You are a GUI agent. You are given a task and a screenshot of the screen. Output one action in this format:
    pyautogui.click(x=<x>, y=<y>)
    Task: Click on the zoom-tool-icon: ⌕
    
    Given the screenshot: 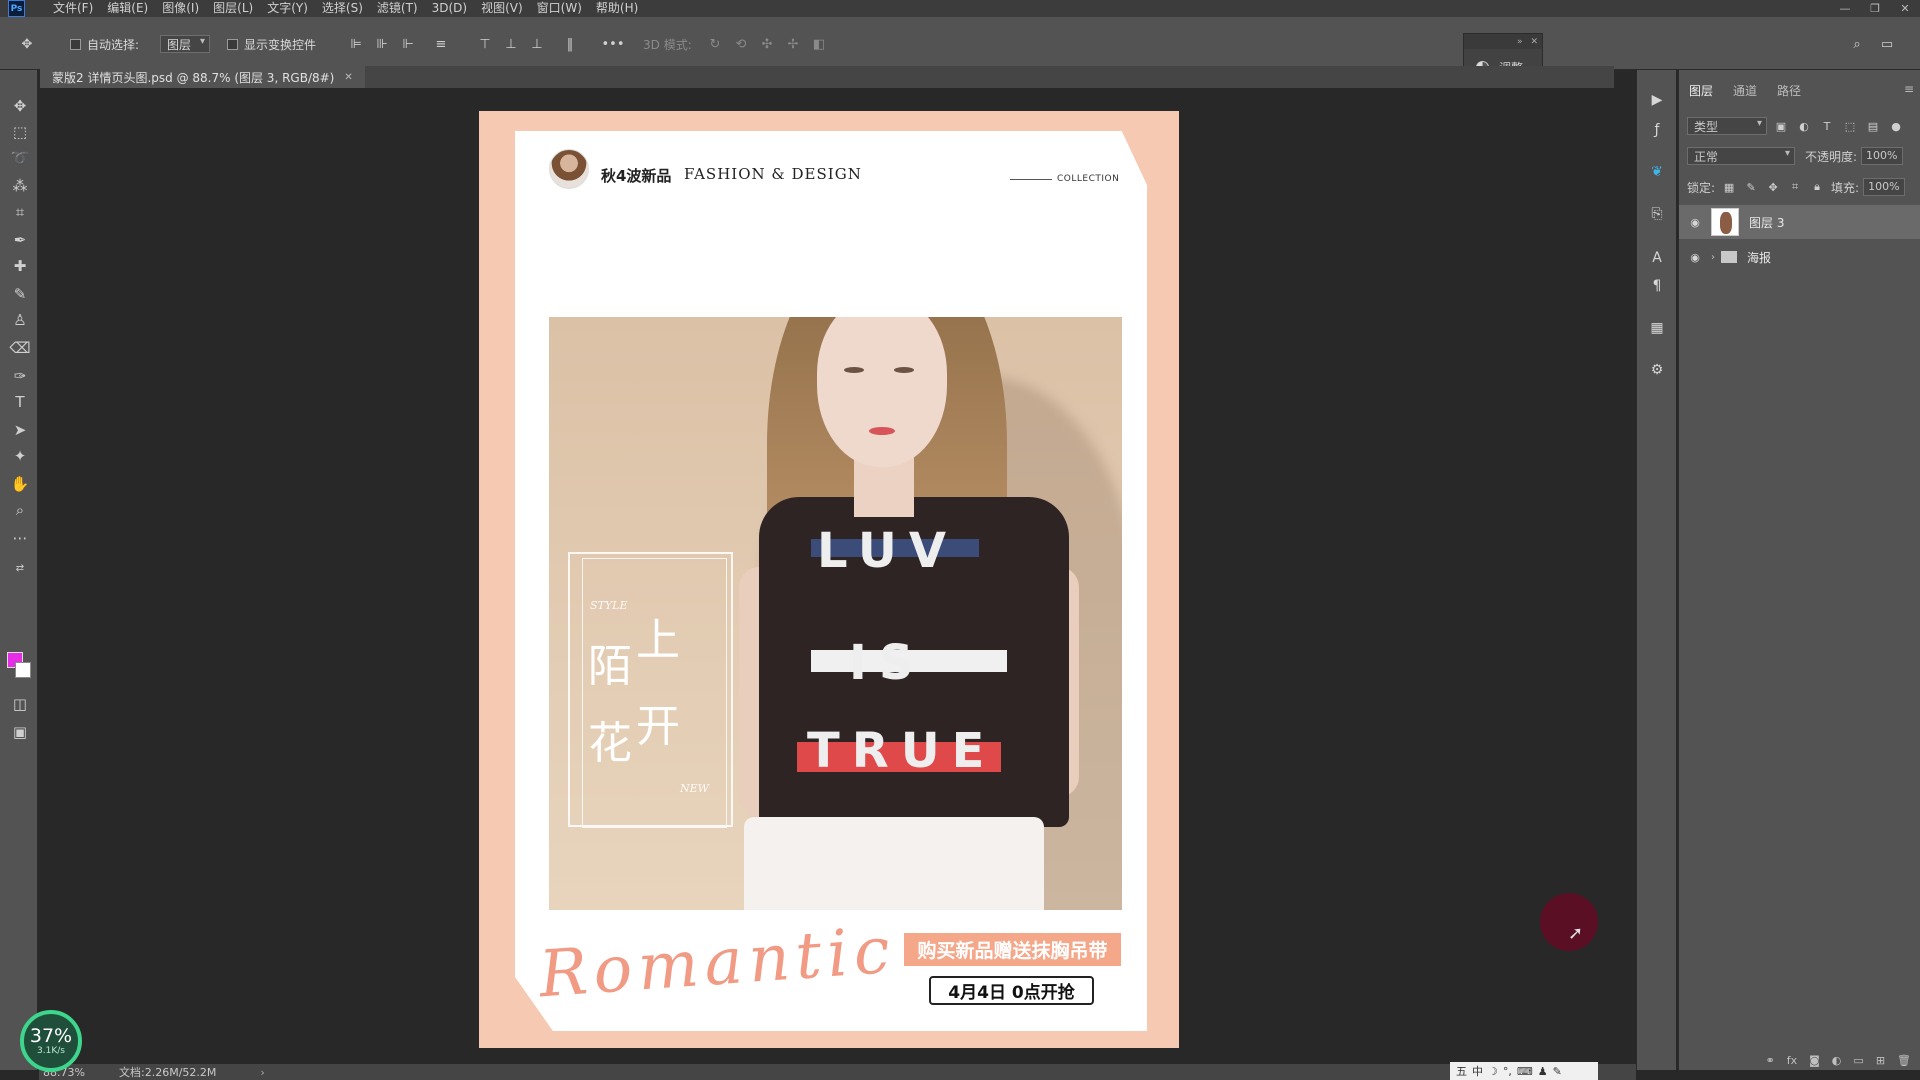 What is the action you would take?
    pyautogui.click(x=20, y=510)
    